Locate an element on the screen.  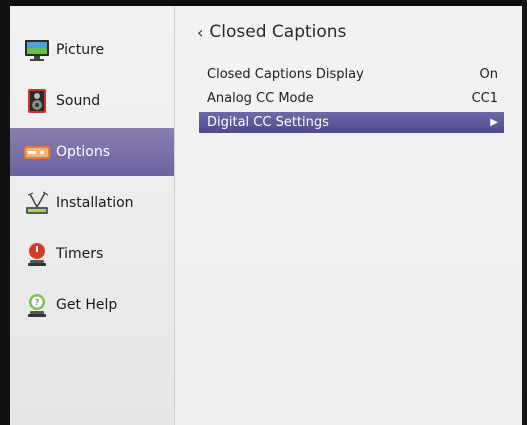
bezel-left is located at coordinates (5, 212).